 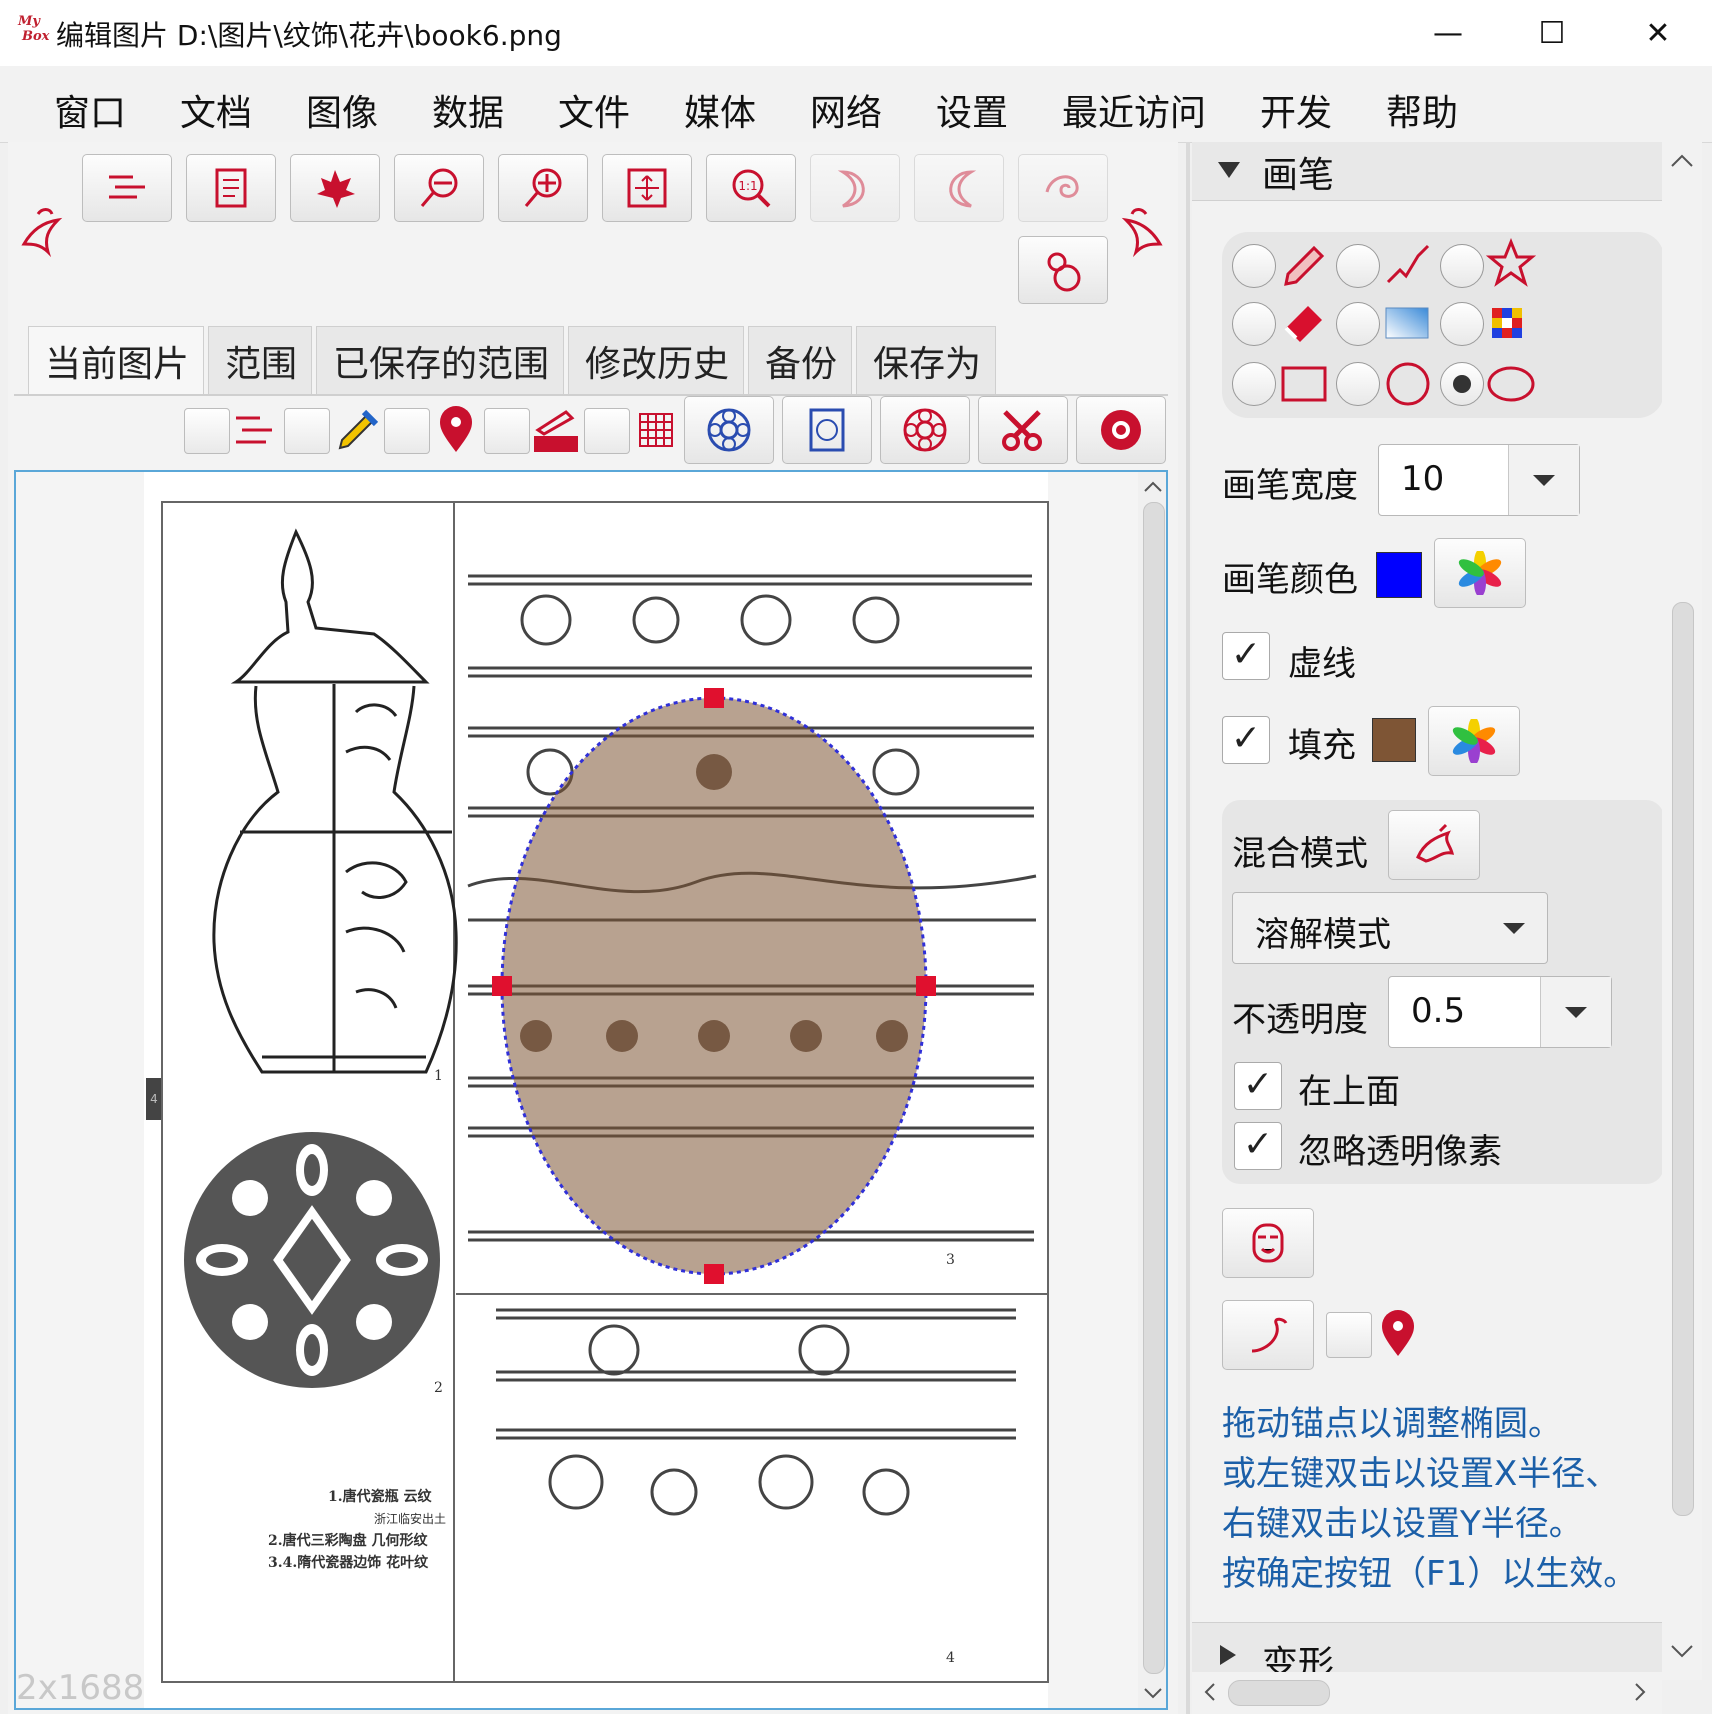 I want to click on menu-recent: 最近访问, so click(x=1134, y=110).